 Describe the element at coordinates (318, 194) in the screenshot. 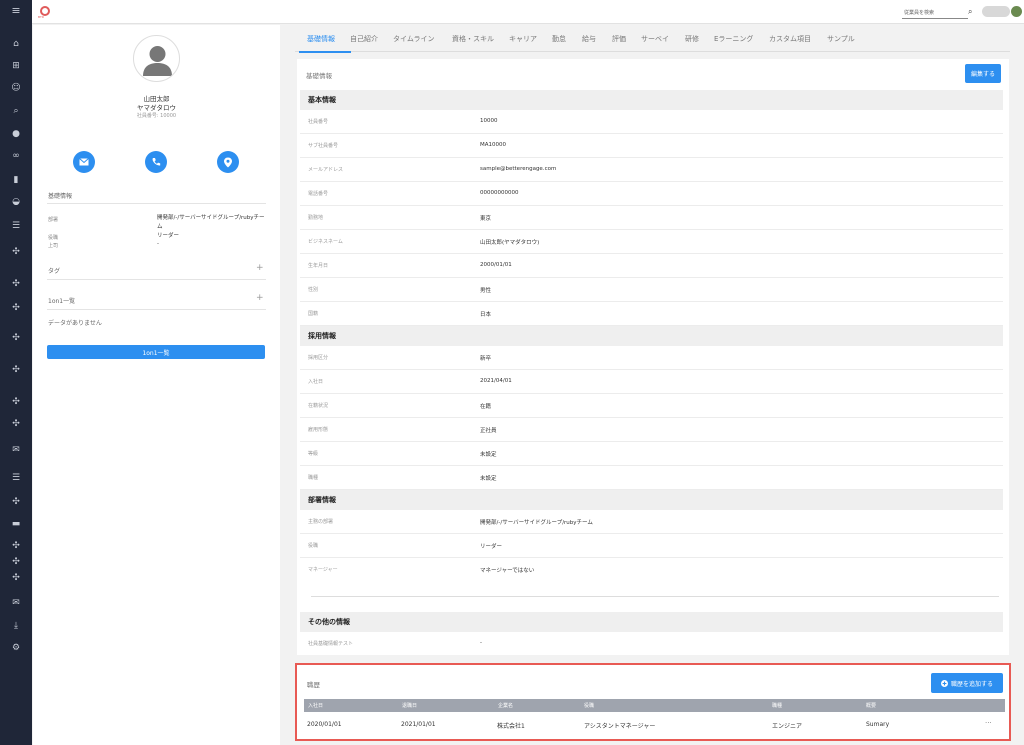

I see `info-key: 電話番号` at that location.